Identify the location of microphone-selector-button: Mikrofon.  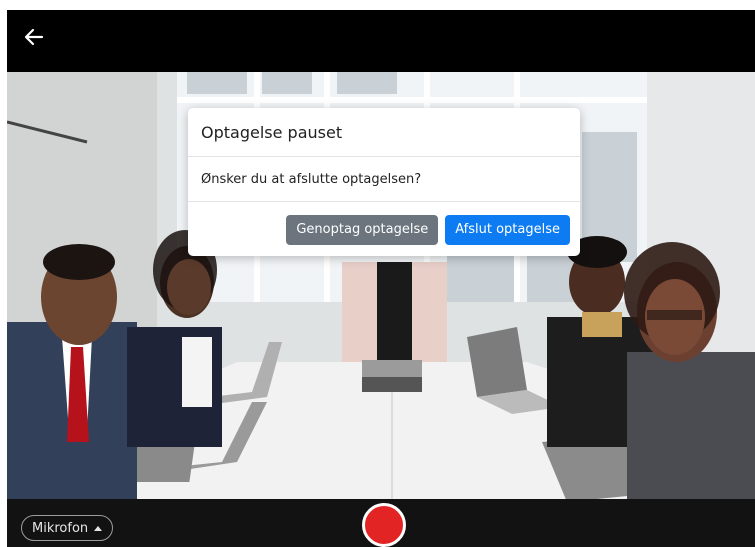
(67, 528).